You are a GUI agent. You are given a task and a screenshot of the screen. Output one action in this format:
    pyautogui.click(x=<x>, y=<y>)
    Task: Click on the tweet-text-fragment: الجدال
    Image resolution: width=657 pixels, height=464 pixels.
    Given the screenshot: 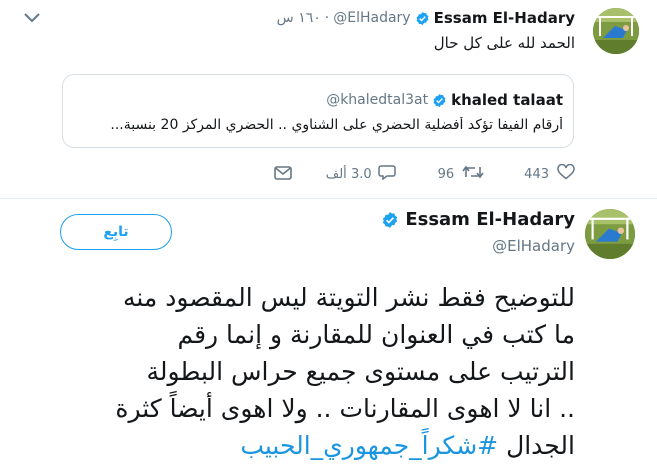 What is the action you would take?
    pyautogui.click(x=540, y=445)
    